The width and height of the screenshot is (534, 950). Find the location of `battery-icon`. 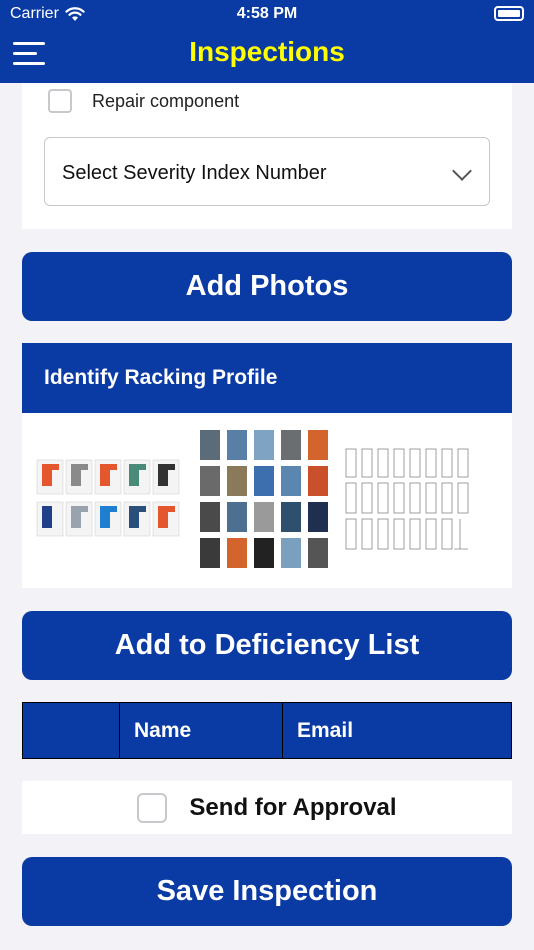

battery-icon is located at coordinates (509, 13).